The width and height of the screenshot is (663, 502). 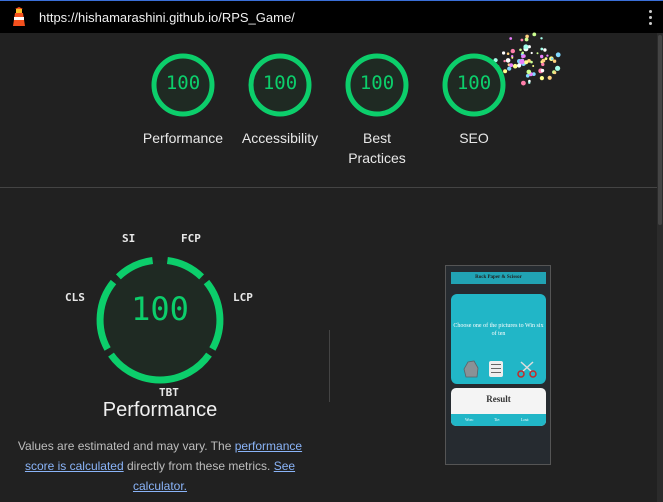 What do you see at coordinates (471, 369) in the screenshot?
I see `rock-icon` at bounding box center [471, 369].